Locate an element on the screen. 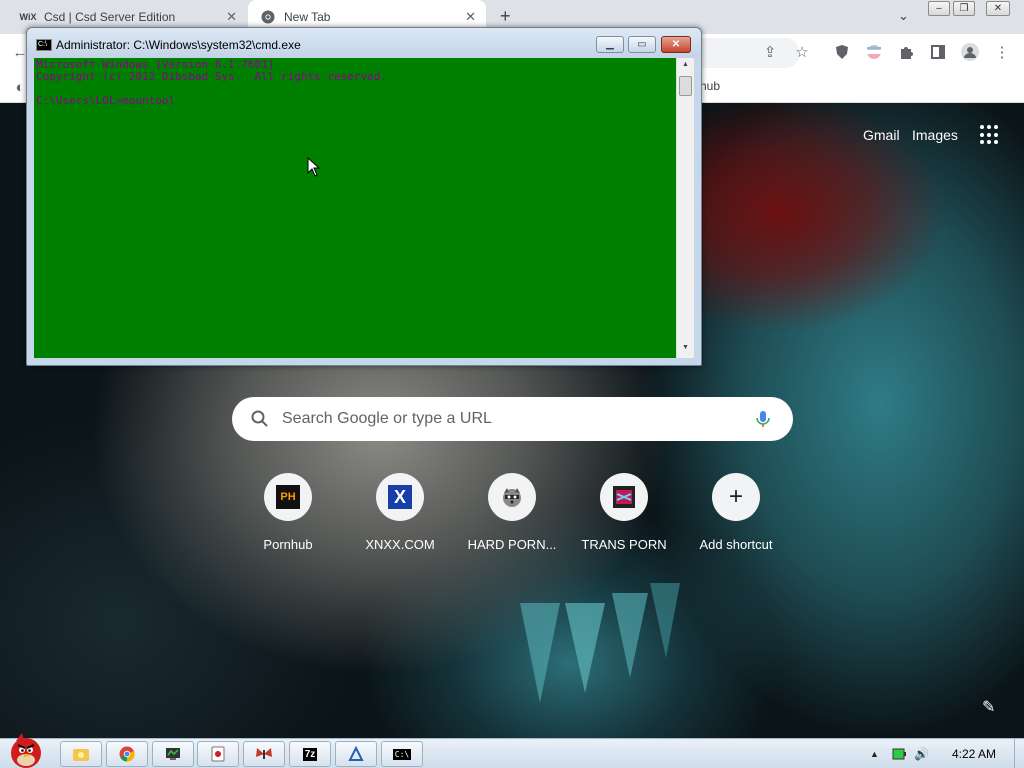  cmd-icon: C:\ is located at coordinates (402, 754).